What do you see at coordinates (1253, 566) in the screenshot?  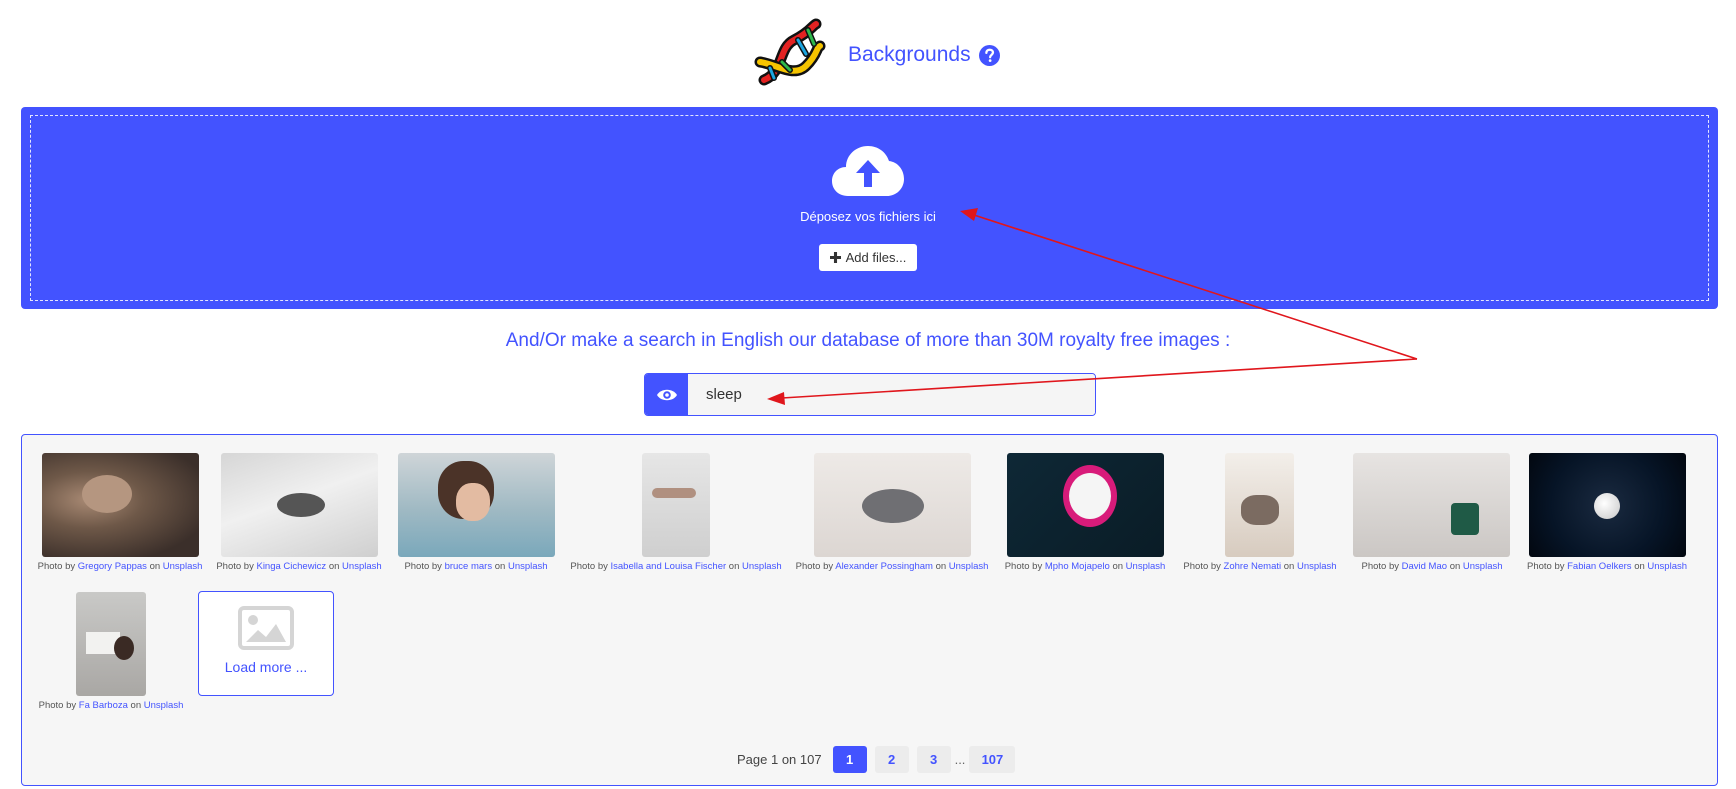 I see `author-link: Zohre Nemati` at bounding box center [1253, 566].